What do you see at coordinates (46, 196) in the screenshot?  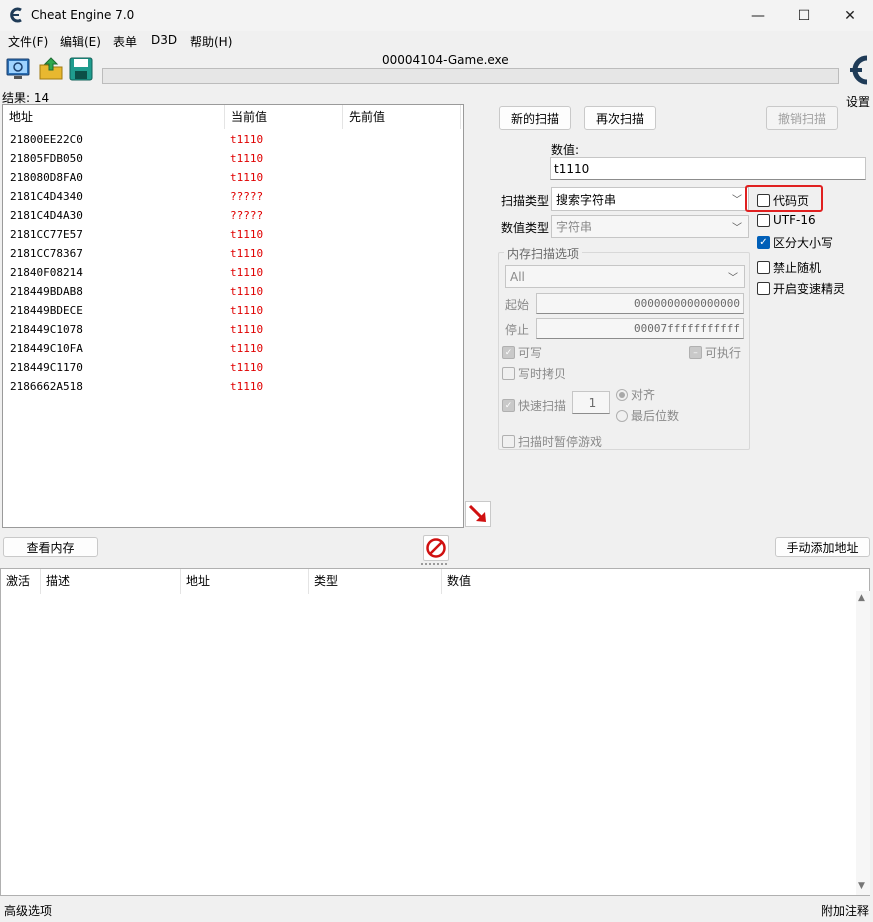 I see `row-address: 2181C4D4340` at bounding box center [46, 196].